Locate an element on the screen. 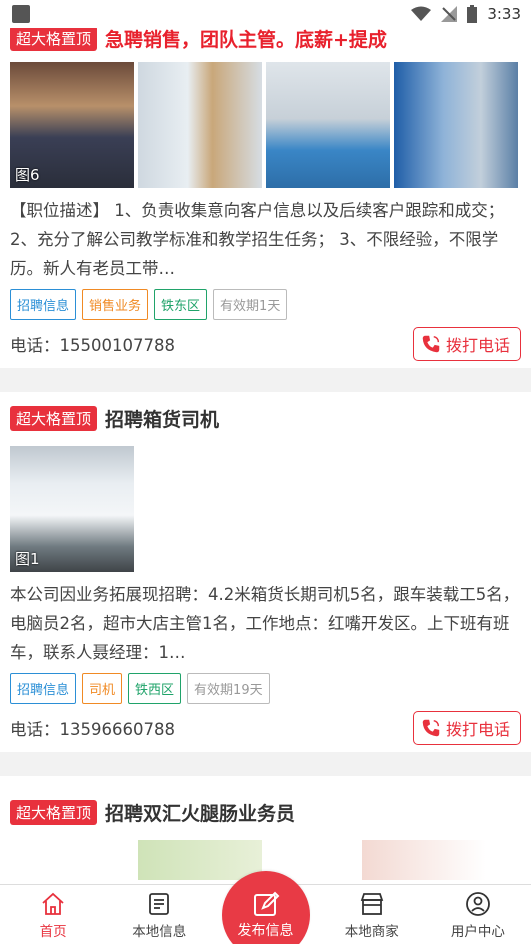  user-icon is located at coordinates (478, 904).